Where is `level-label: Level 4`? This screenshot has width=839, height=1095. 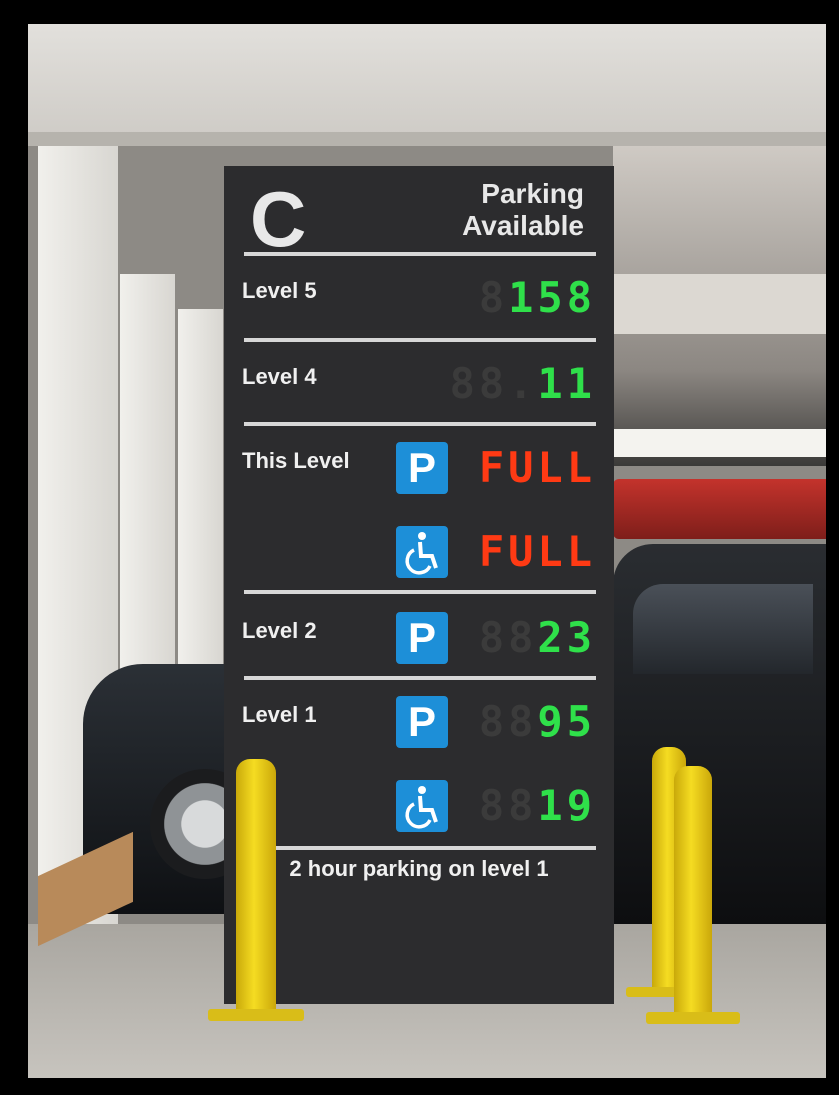 level-label: Level 4 is located at coordinates (279, 376).